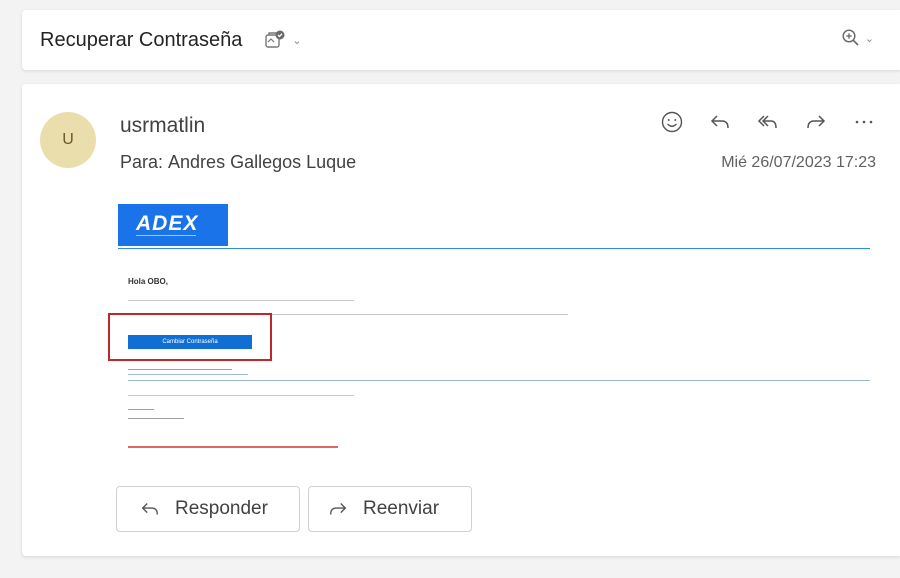 Image resolution: width=900 pixels, height=578 pixels. I want to click on message-date: Mié 26/07/2023 17:23, so click(798, 162).